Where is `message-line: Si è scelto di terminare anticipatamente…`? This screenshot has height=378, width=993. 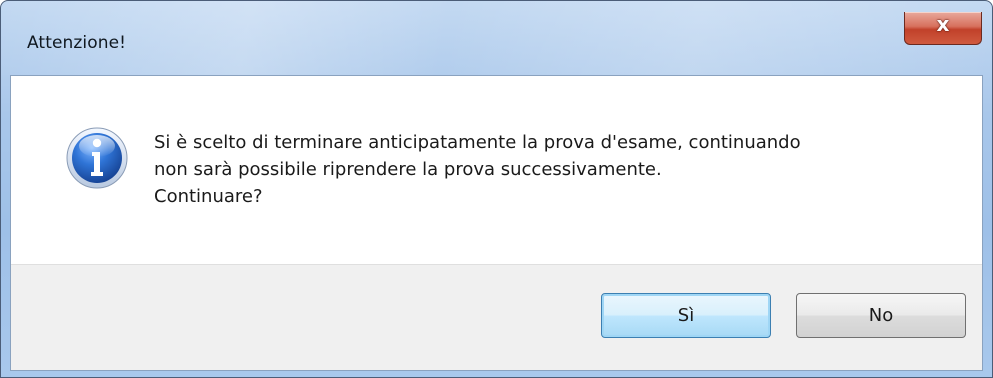 message-line: Si è scelto di terminare anticipatamente… is located at coordinates (477, 142).